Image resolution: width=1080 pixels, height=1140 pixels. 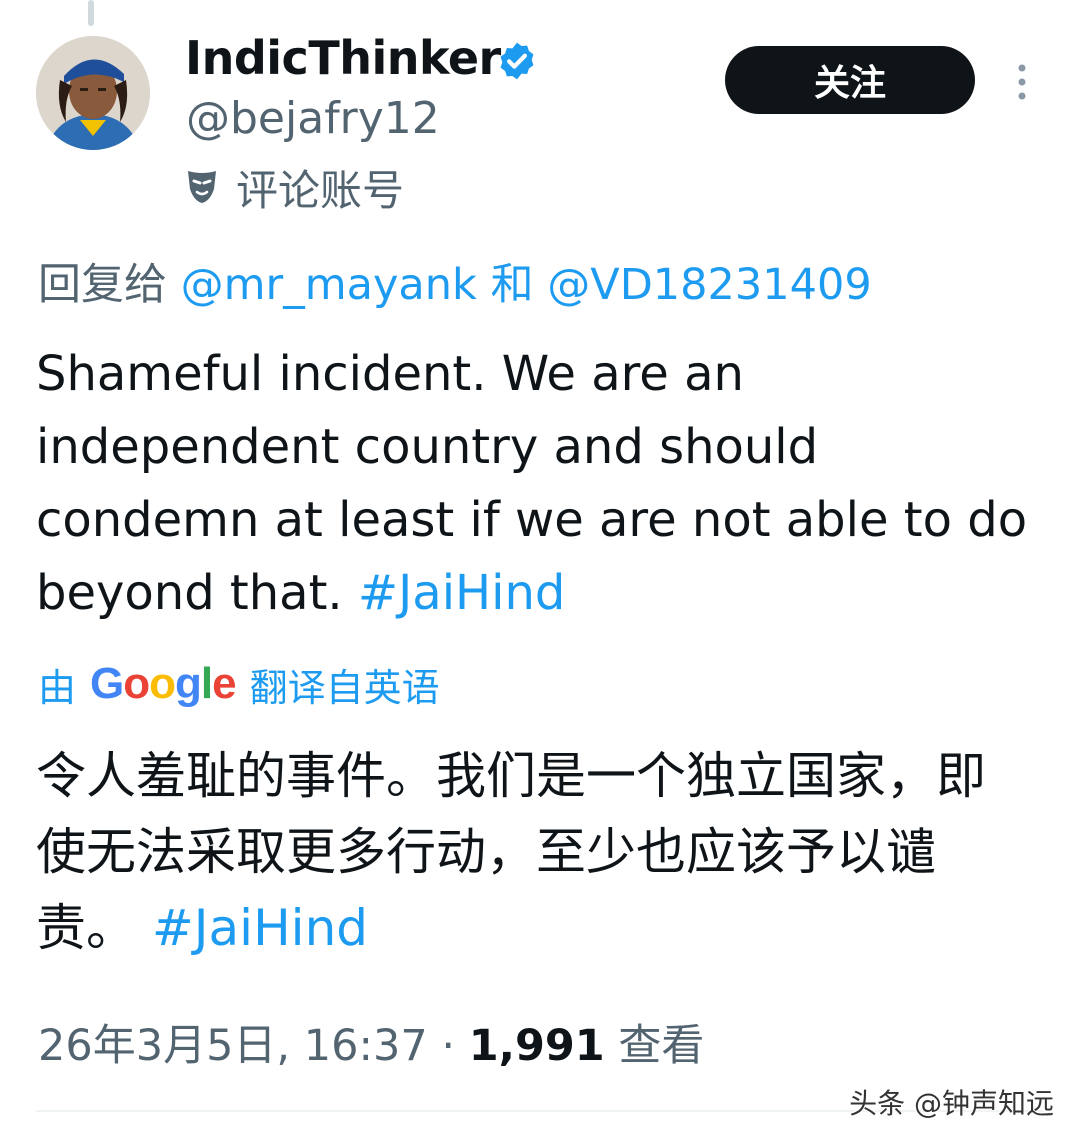 I want to click on tweet-hashtag: #JaiHind, so click(x=461, y=593).